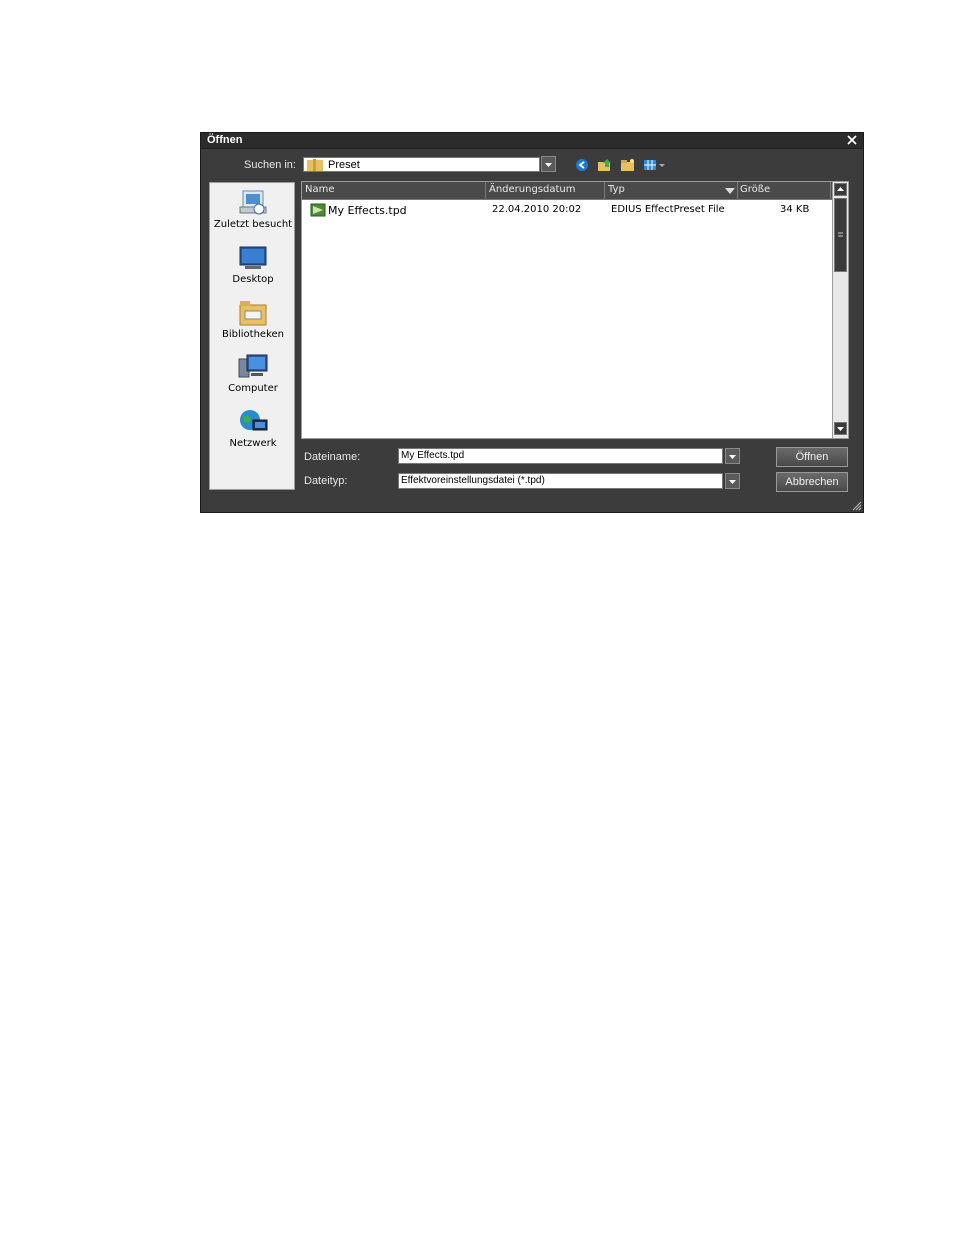  What do you see at coordinates (852, 140) in the screenshot?
I see `close-icon` at bounding box center [852, 140].